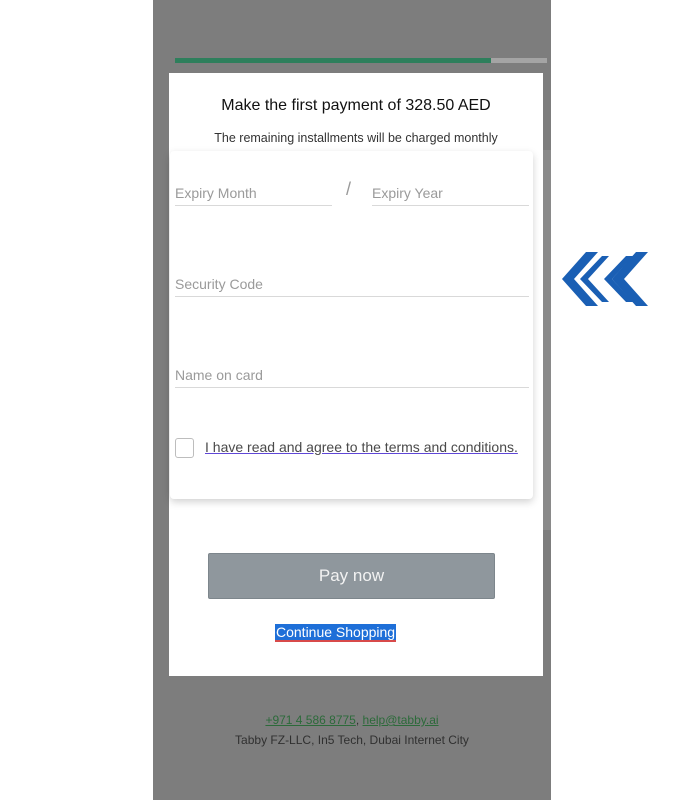  What do you see at coordinates (333, 60) in the screenshot?
I see `progress-bar-fill` at bounding box center [333, 60].